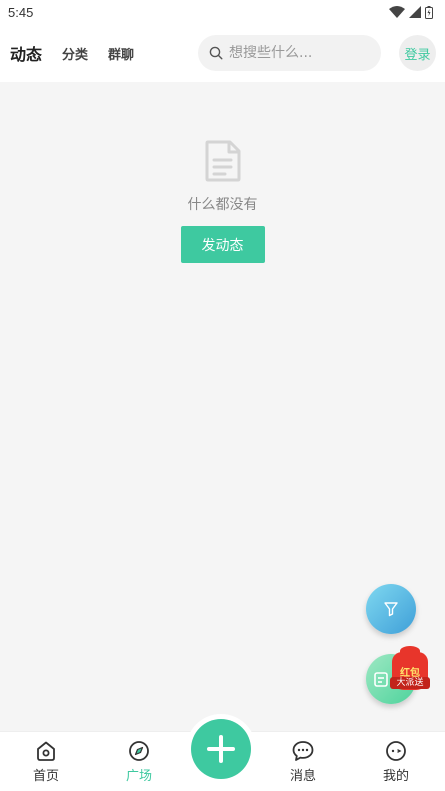 This screenshot has height=791, width=445. I want to click on nav-home-label: 首页, so click(45, 776).